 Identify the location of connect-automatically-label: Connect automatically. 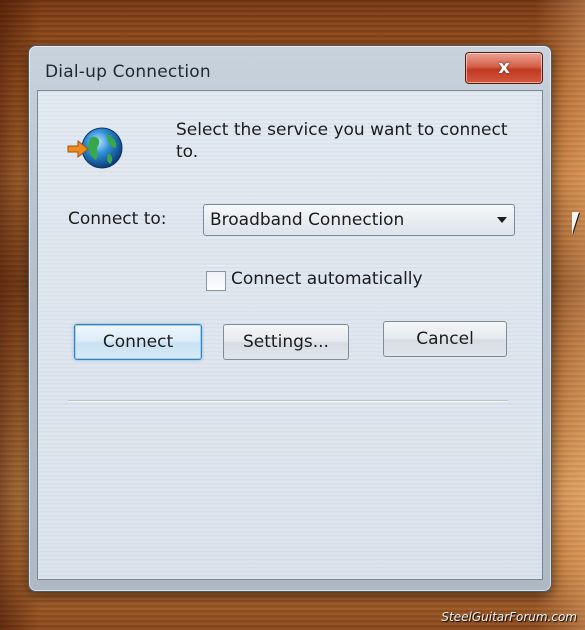
(327, 279).